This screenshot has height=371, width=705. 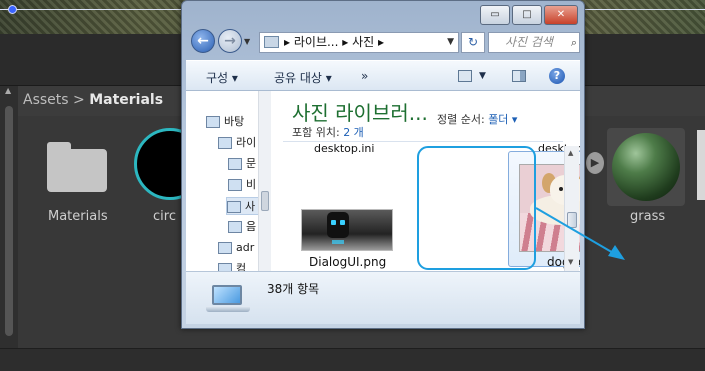 What do you see at coordinates (344, 148) in the screenshot?
I see `file-label-desktop-ini: desktop.ini` at bounding box center [344, 148].